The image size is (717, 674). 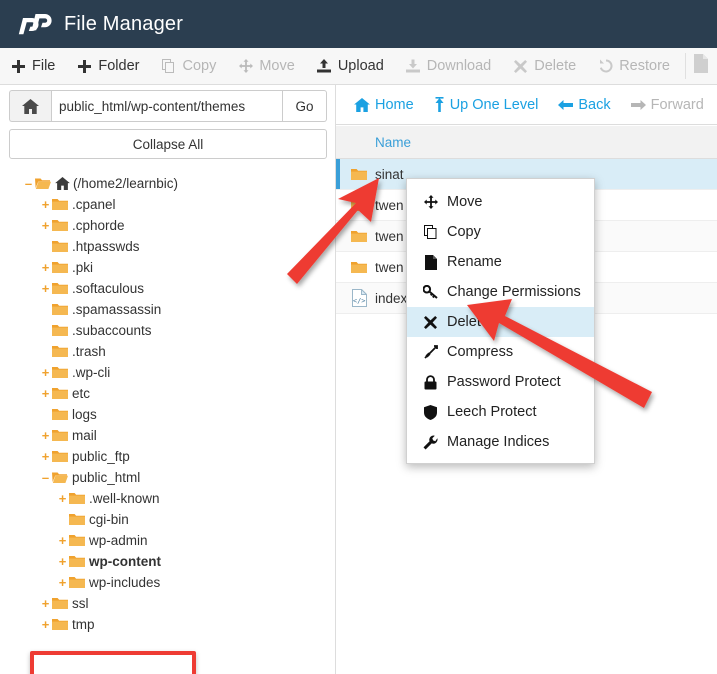 What do you see at coordinates (167, 309) in the screenshot?
I see `tree-node-spamassassin: .spamassassin` at bounding box center [167, 309].